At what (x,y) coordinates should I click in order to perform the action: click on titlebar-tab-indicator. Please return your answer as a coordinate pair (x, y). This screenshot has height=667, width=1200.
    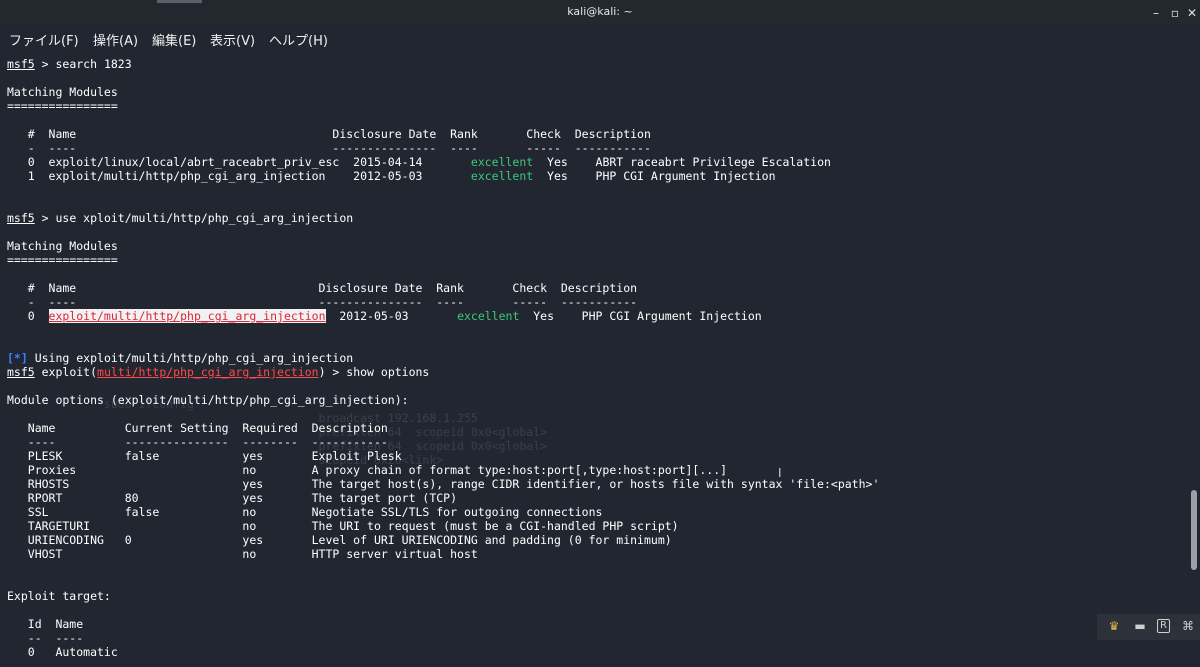
    Looking at the image, I should click on (179, 1).